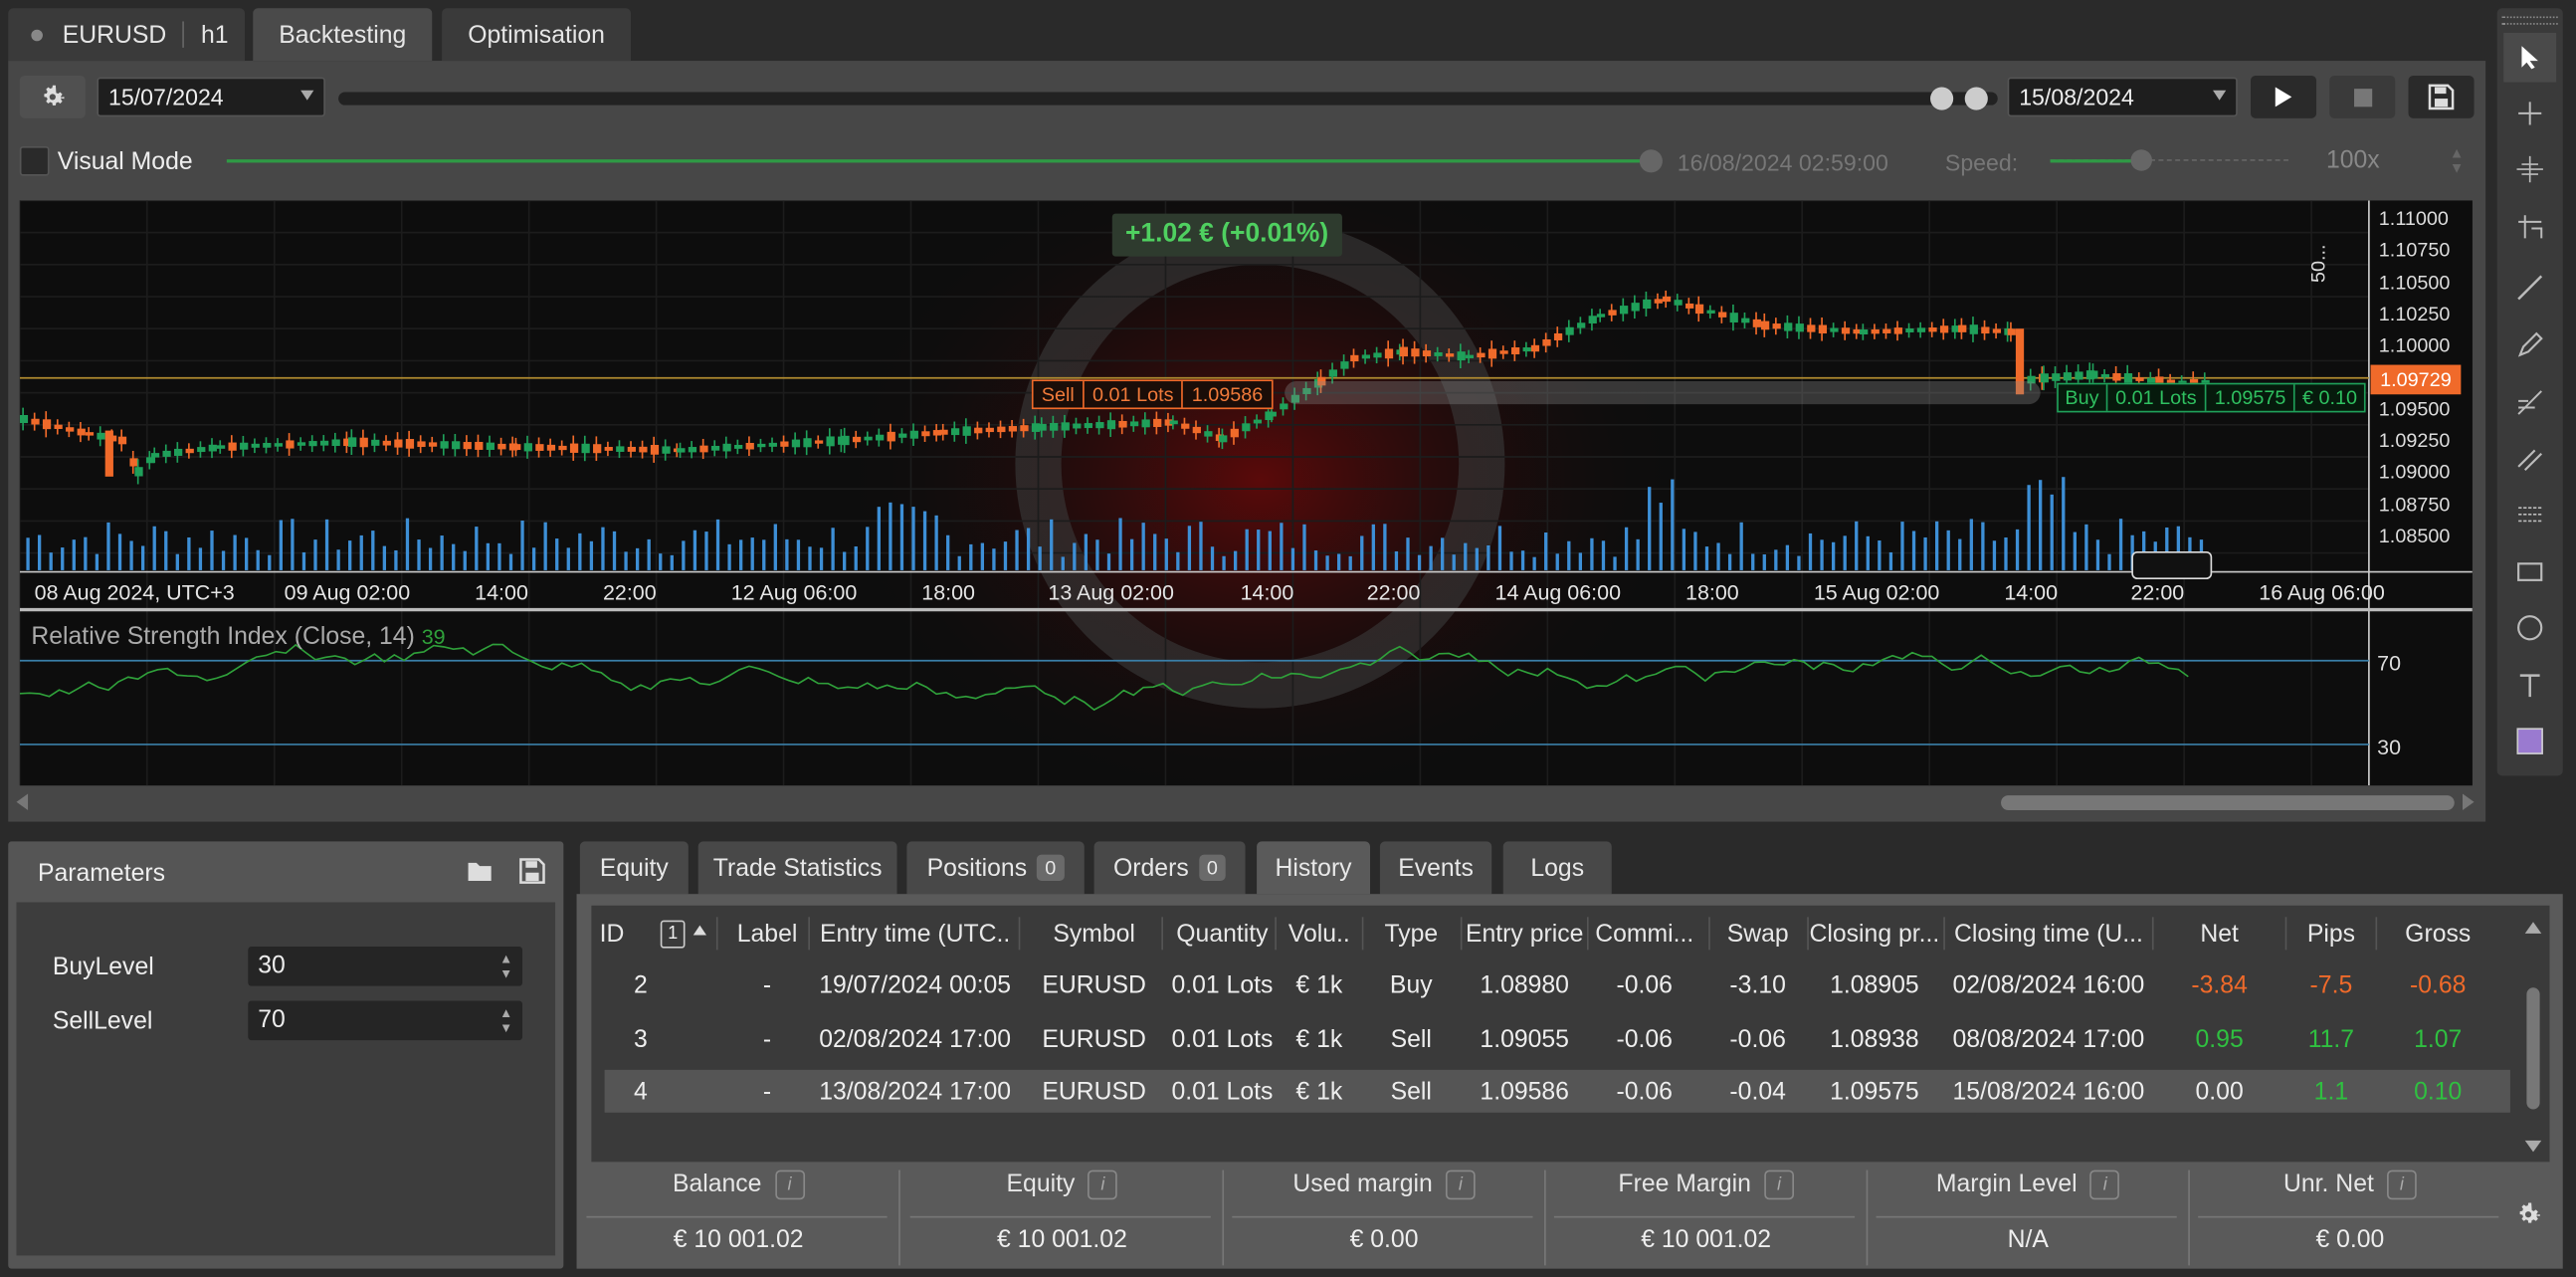 Image resolution: width=2576 pixels, height=1277 pixels. What do you see at coordinates (343, 35) in the screenshot?
I see `tab-backtesting: Backtesting` at bounding box center [343, 35].